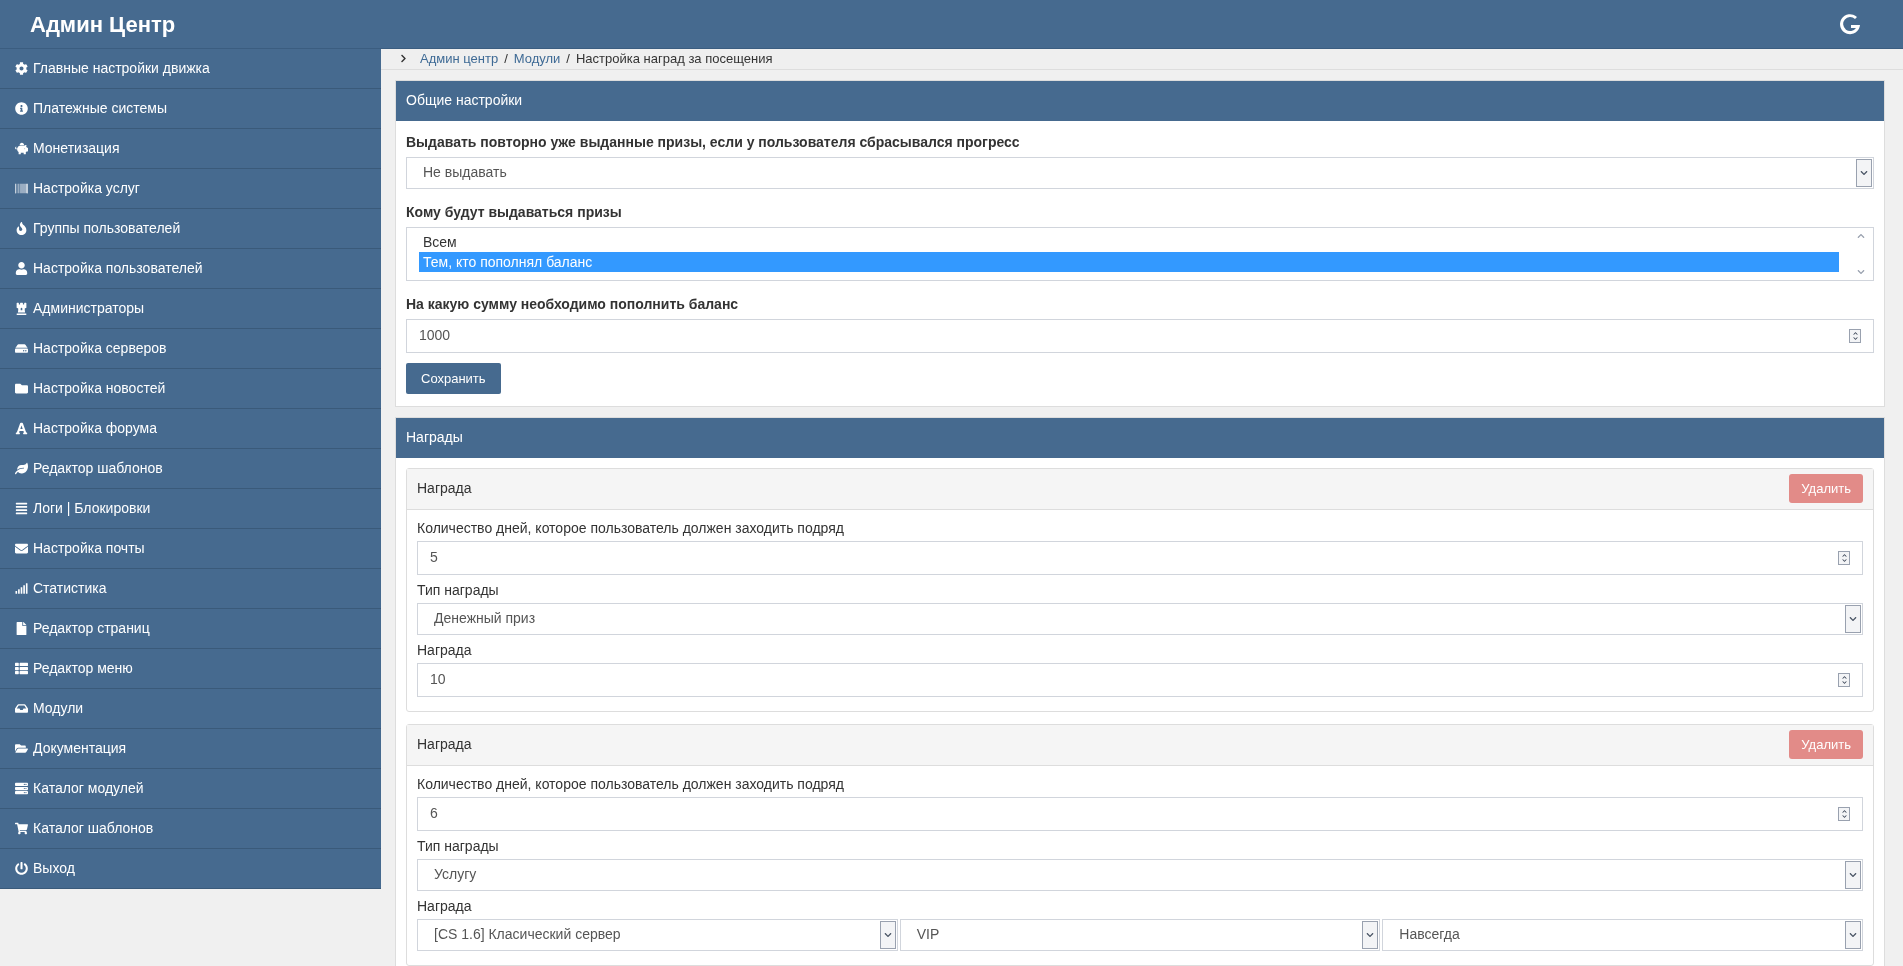 This screenshot has height=966, width=1903. What do you see at coordinates (21, 628) in the screenshot?
I see `file-icon` at bounding box center [21, 628].